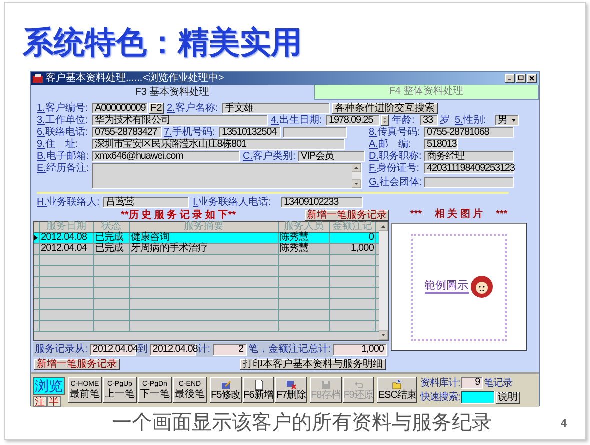 The height and width of the screenshot is (445, 590). I want to click on input-field: 吕莺莺, so click(146, 202).